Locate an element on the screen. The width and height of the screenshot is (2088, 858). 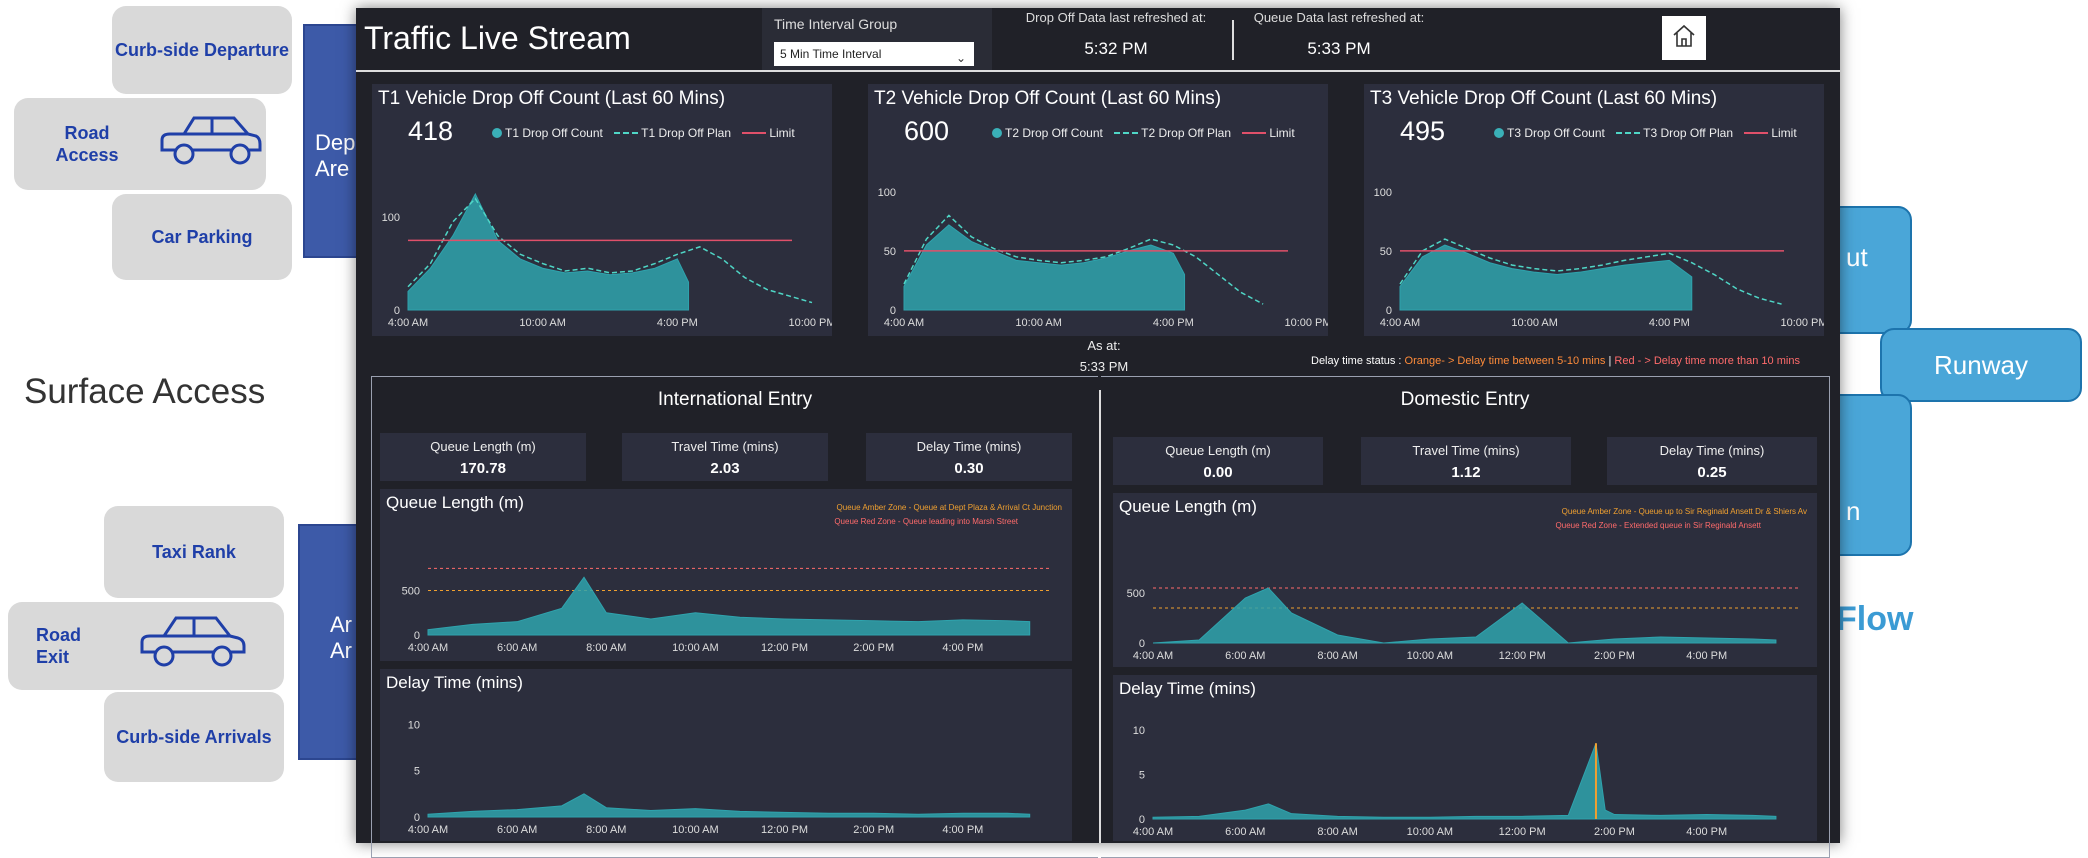
international-entry-title: International Entry is located at coordinates (735, 399).